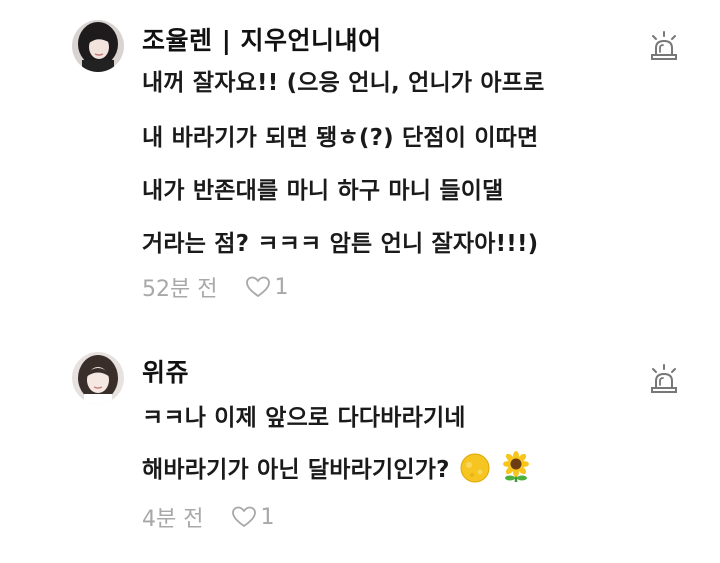 The height and width of the screenshot is (563, 720). Describe the element at coordinates (340, 138) in the screenshot. I see `comment-text-line: 내 바라기가 되면 됑ㅎ(?) 단점이 이따면` at that location.